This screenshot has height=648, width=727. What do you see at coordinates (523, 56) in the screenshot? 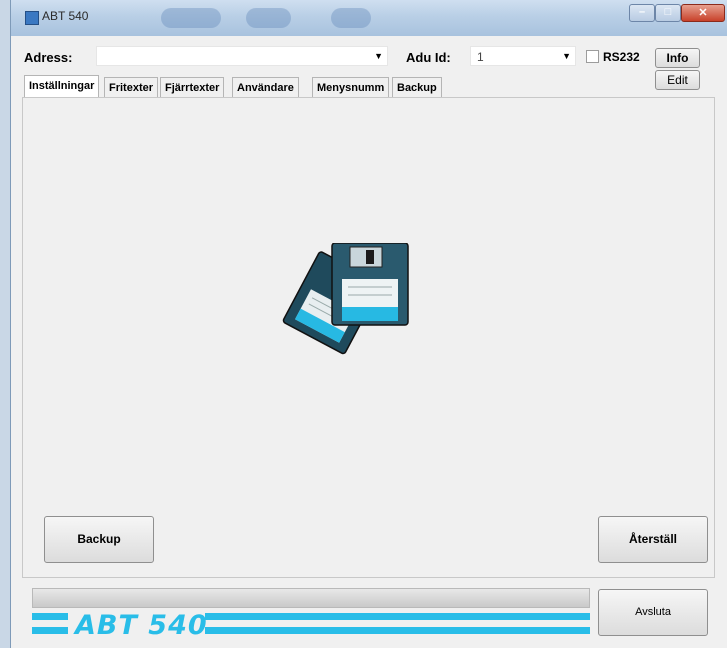
I see `adu-id-combobox: 1 ▼` at bounding box center [523, 56].